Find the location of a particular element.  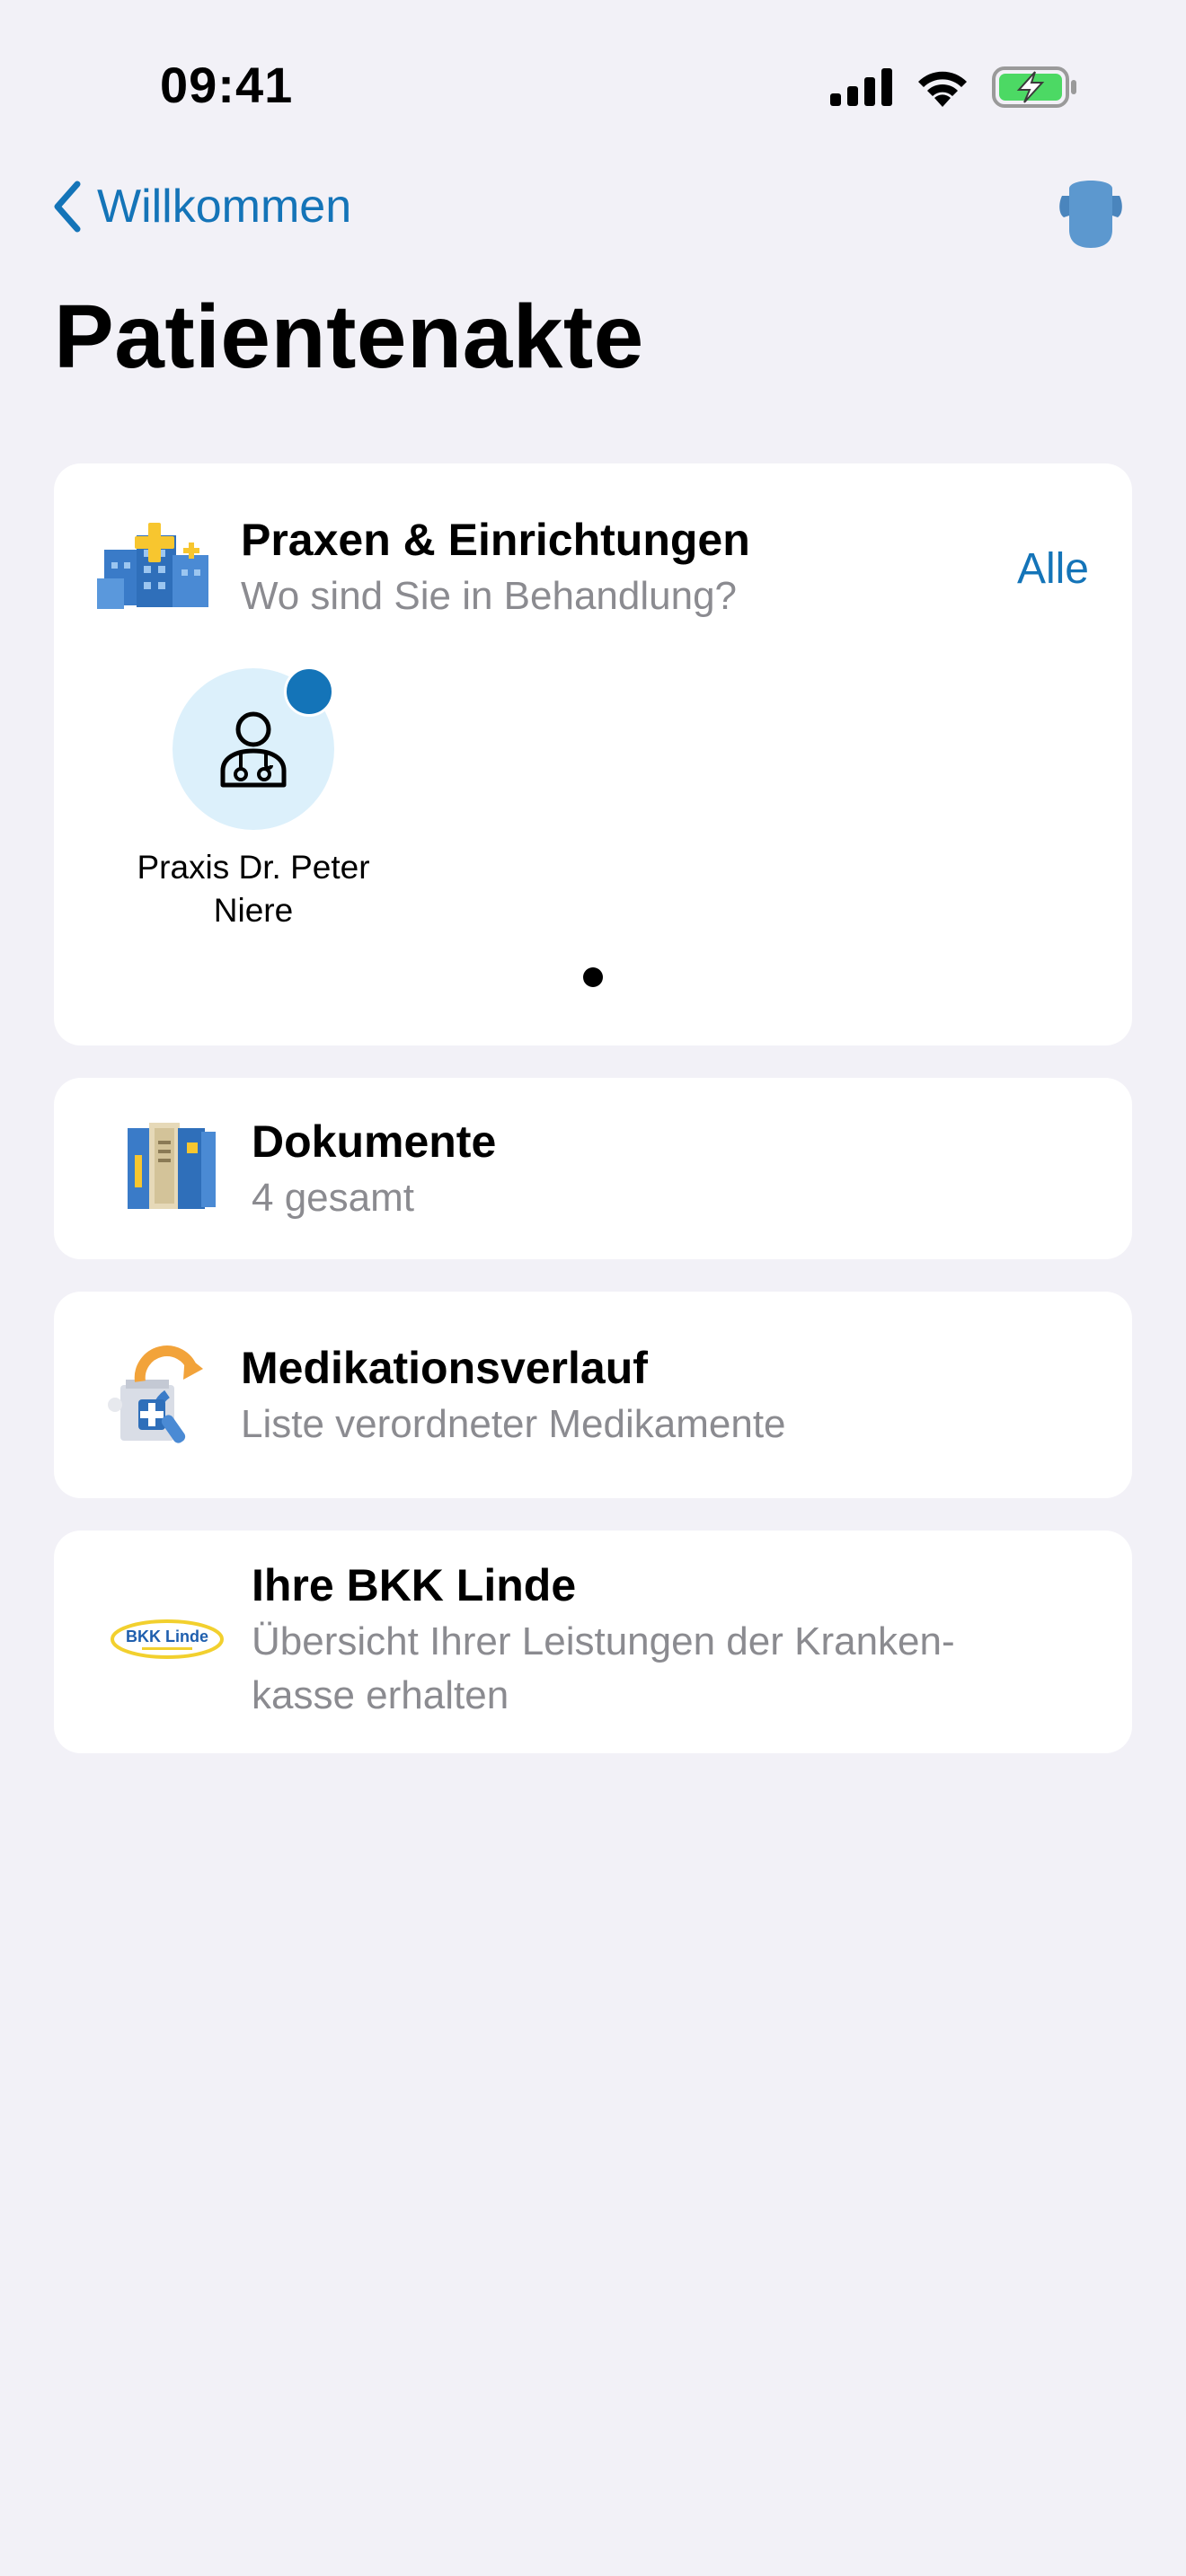

svg-text: BKK Linde is located at coordinates (167, 1636).